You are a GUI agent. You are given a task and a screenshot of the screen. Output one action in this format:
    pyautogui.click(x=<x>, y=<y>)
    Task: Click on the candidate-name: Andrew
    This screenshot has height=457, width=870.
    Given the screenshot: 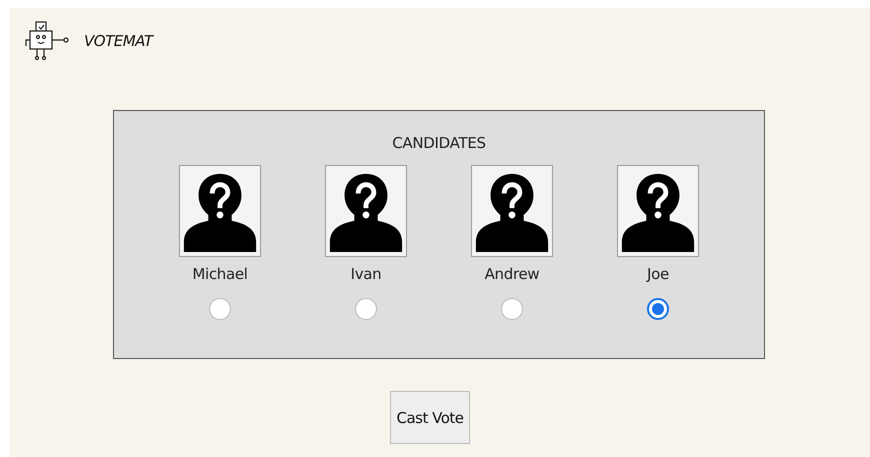 What is the action you would take?
    pyautogui.click(x=512, y=274)
    